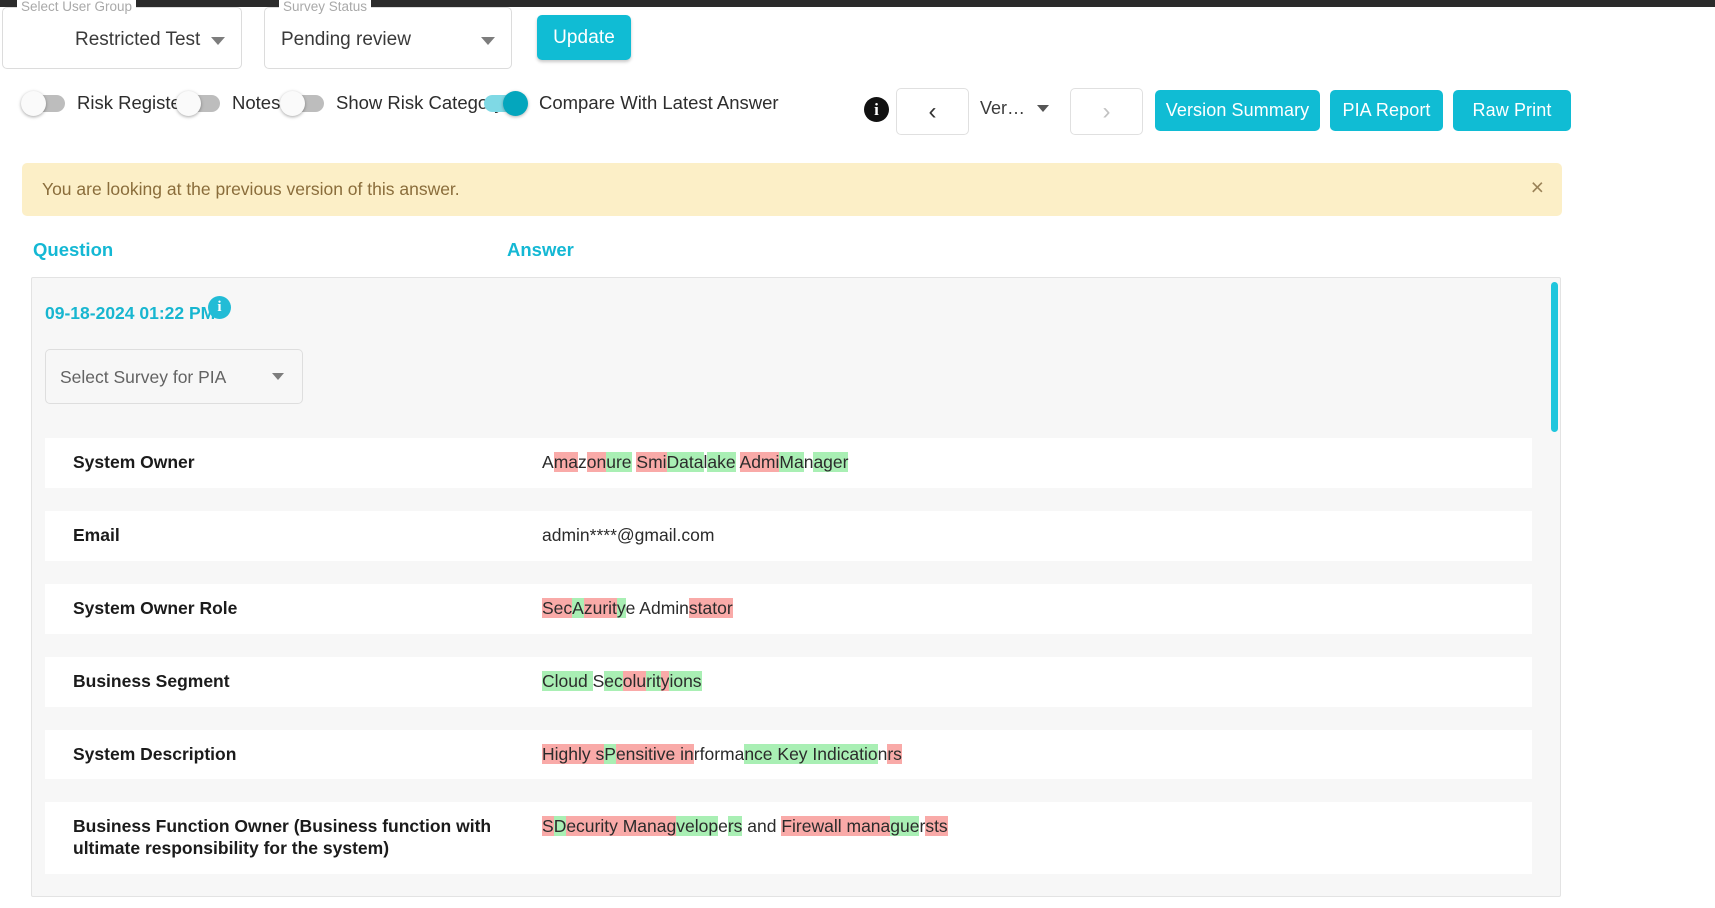  I want to click on version-summary-button: Version Summary, so click(1237, 110).